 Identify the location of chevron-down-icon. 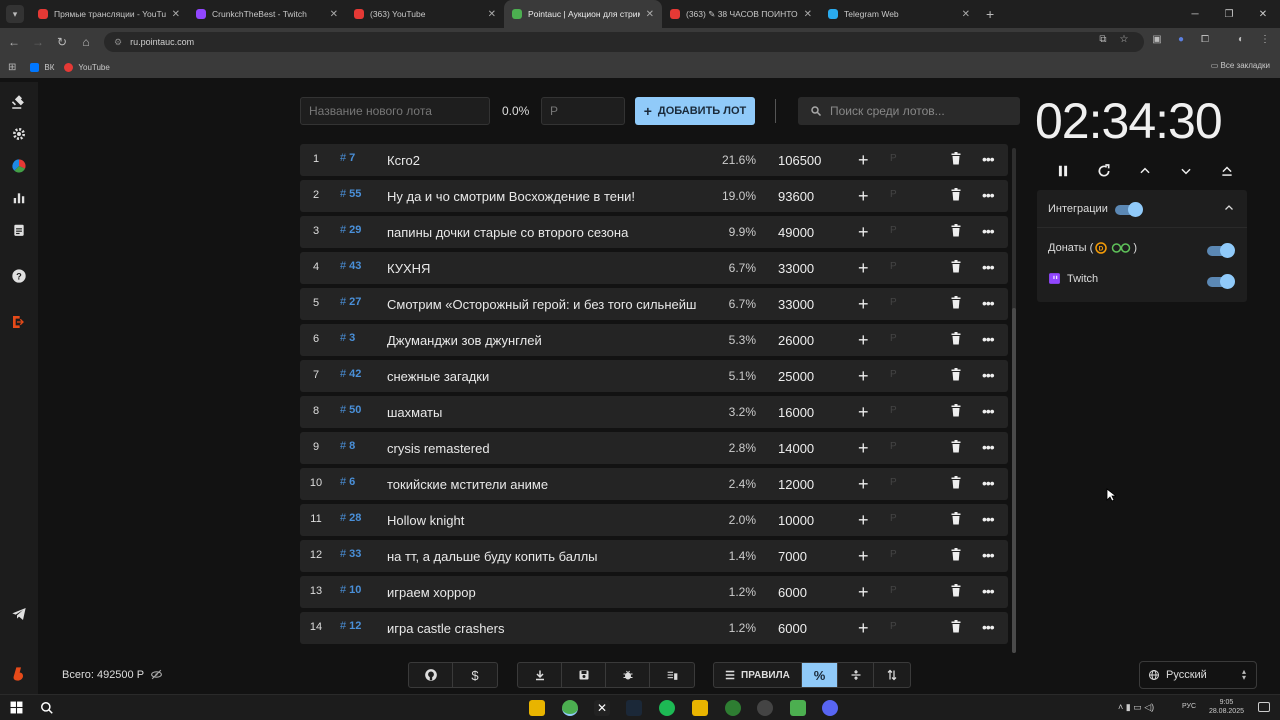
(1186, 171).